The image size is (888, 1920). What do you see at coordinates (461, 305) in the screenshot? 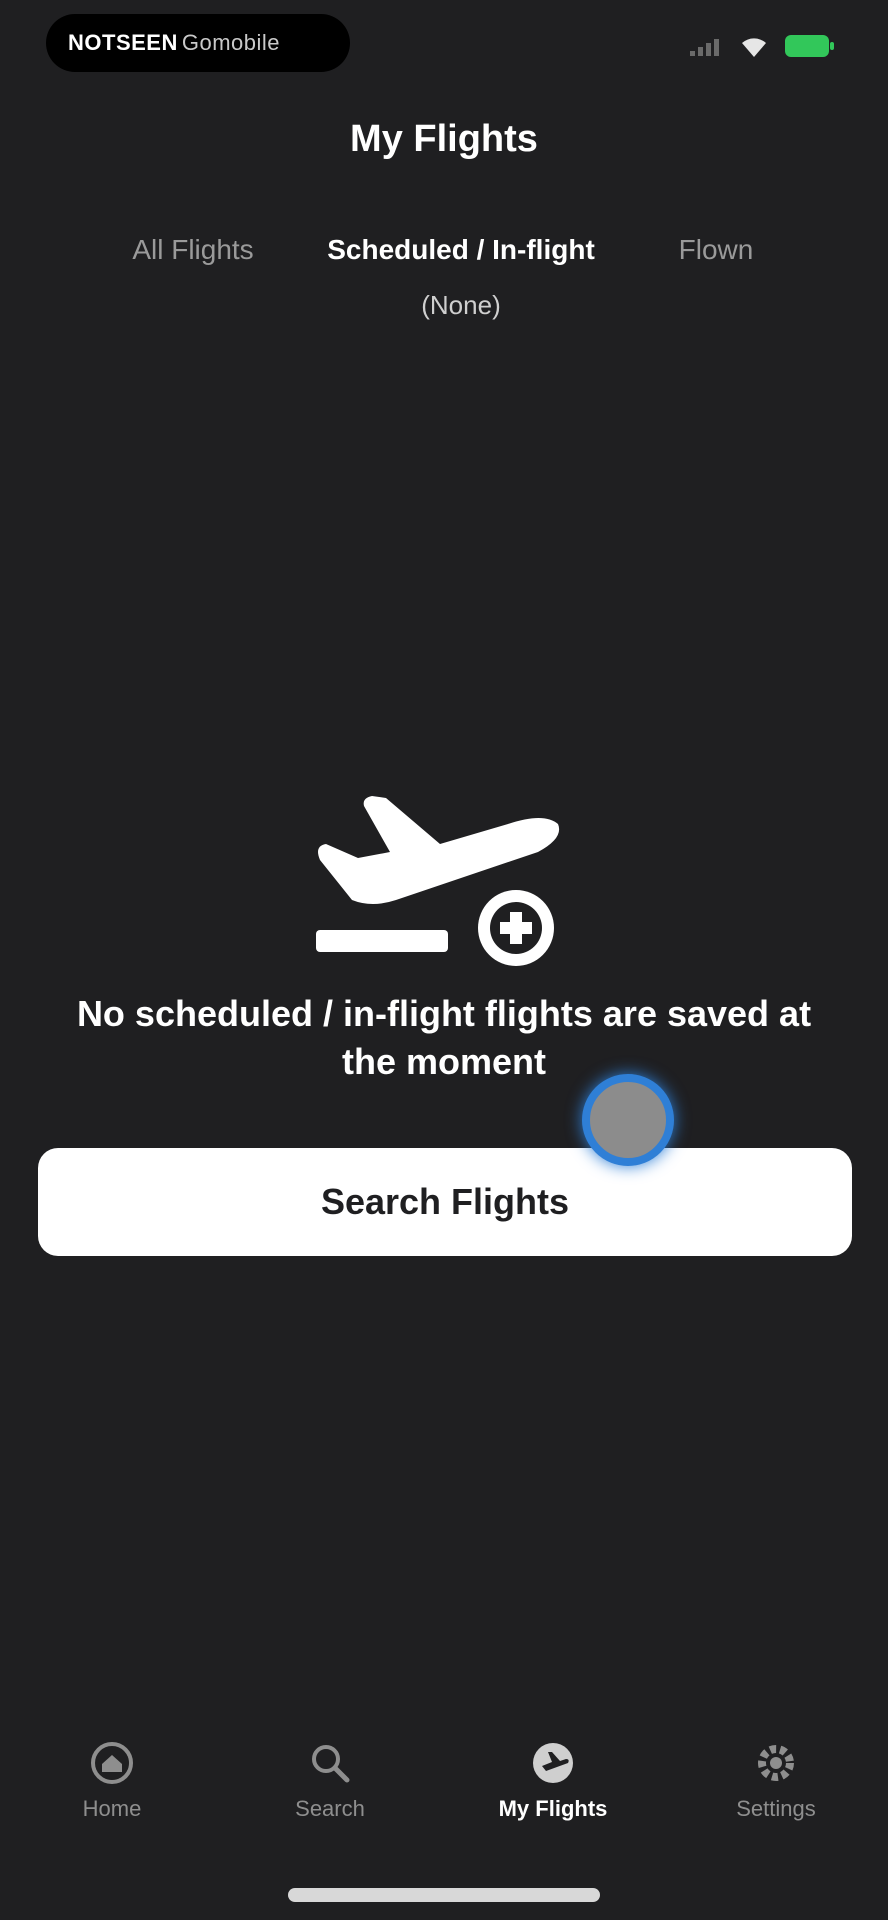
I see `tab-scheduled-count: (None)` at bounding box center [461, 305].